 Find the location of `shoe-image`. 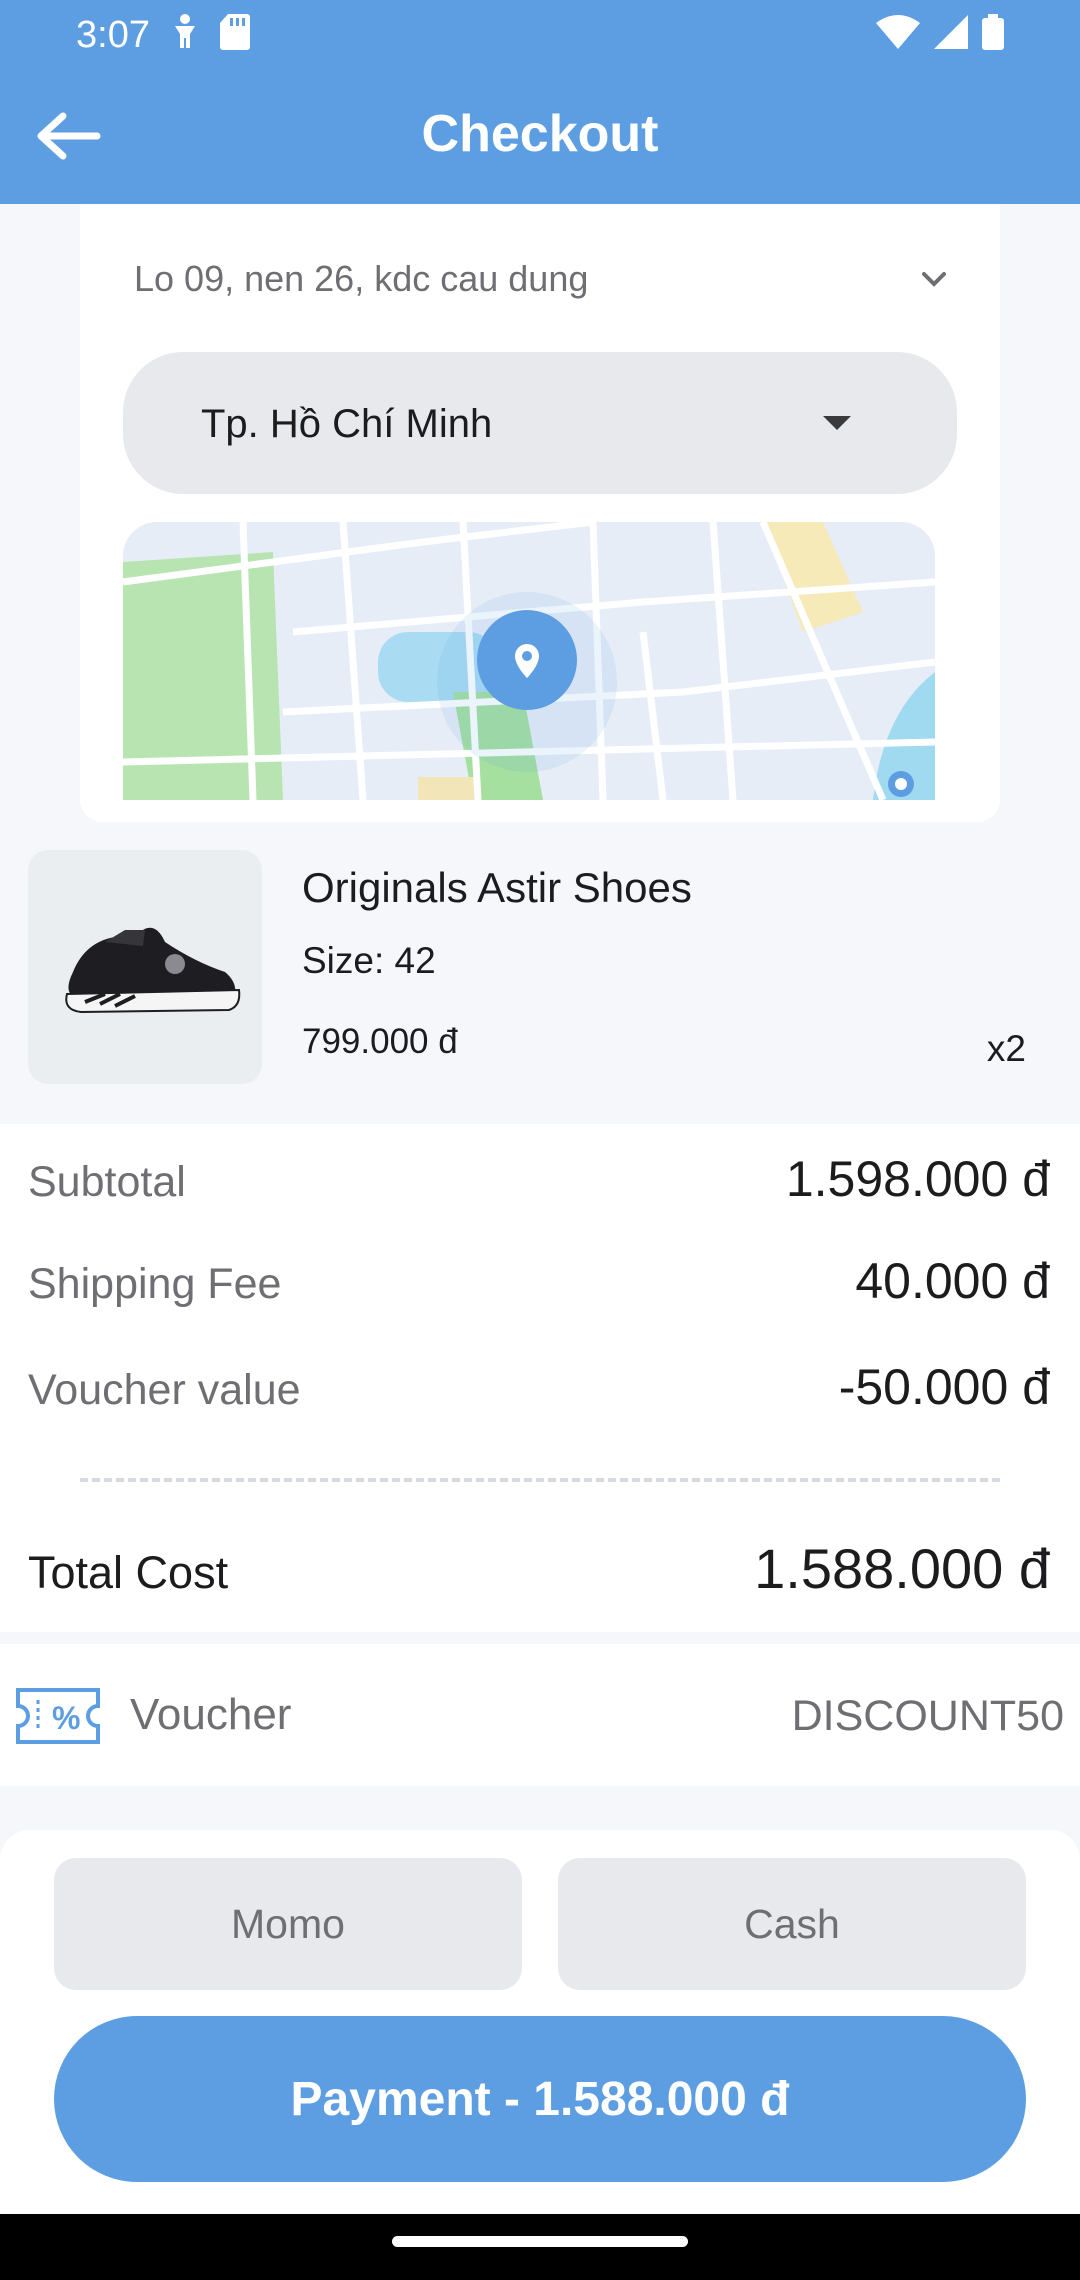

shoe-image is located at coordinates (153, 970).